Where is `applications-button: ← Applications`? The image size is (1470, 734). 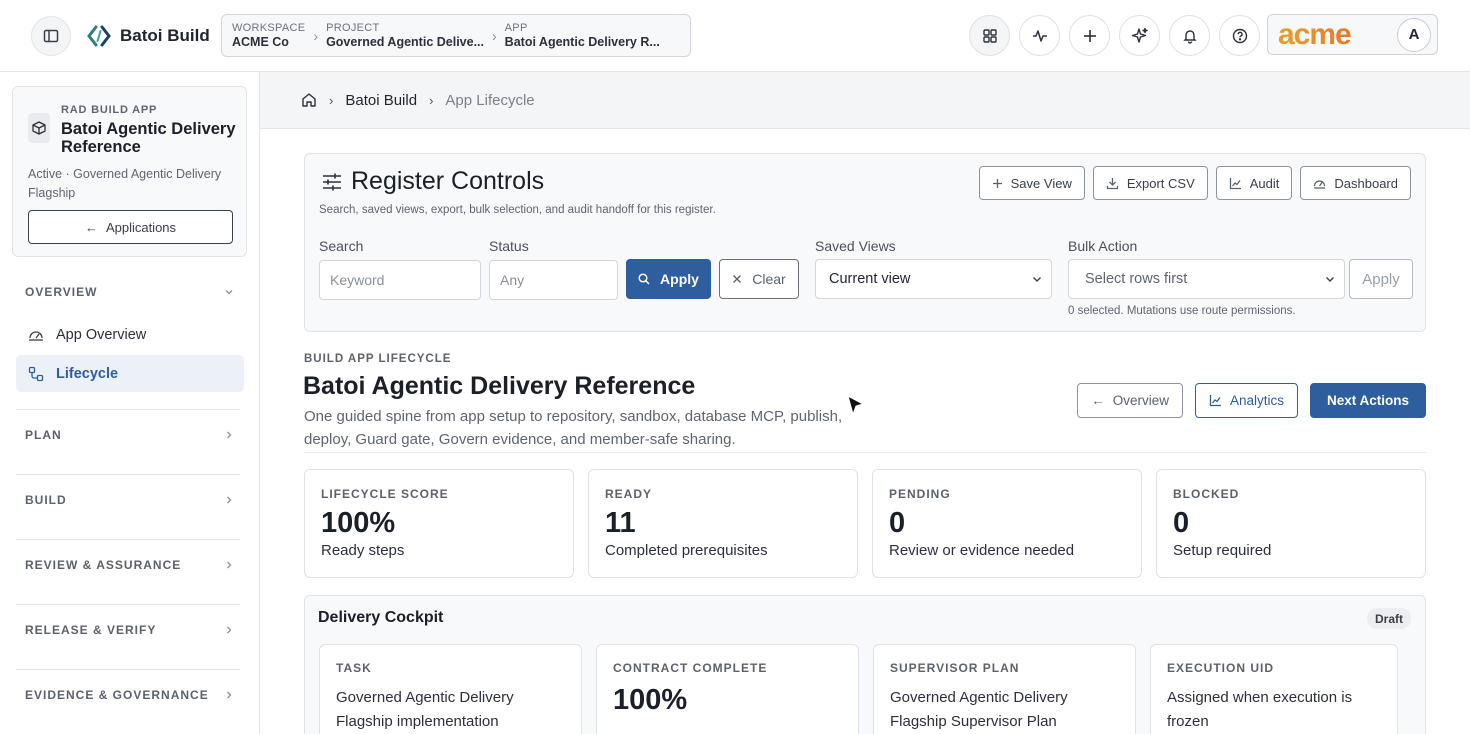 applications-button: ← Applications is located at coordinates (130, 227).